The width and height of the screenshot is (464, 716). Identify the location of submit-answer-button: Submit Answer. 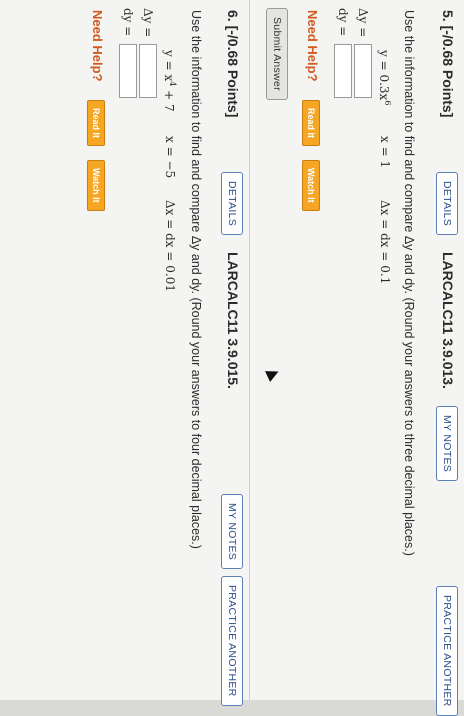
(277, 54).